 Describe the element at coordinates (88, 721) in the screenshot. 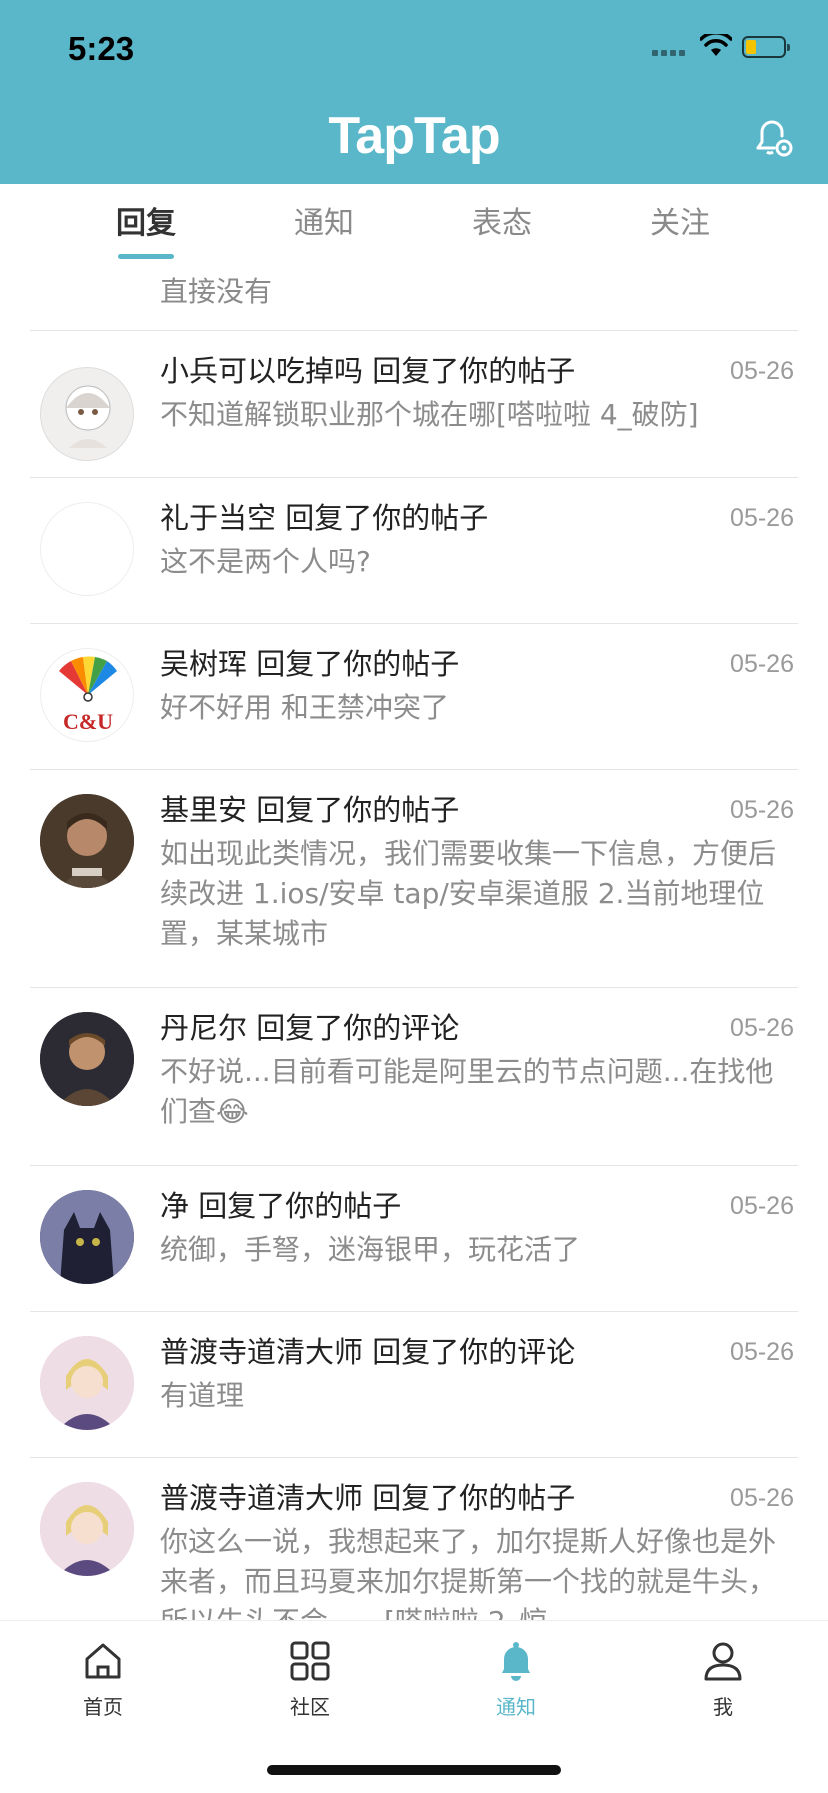

I see `svg-text: C&U` at that location.